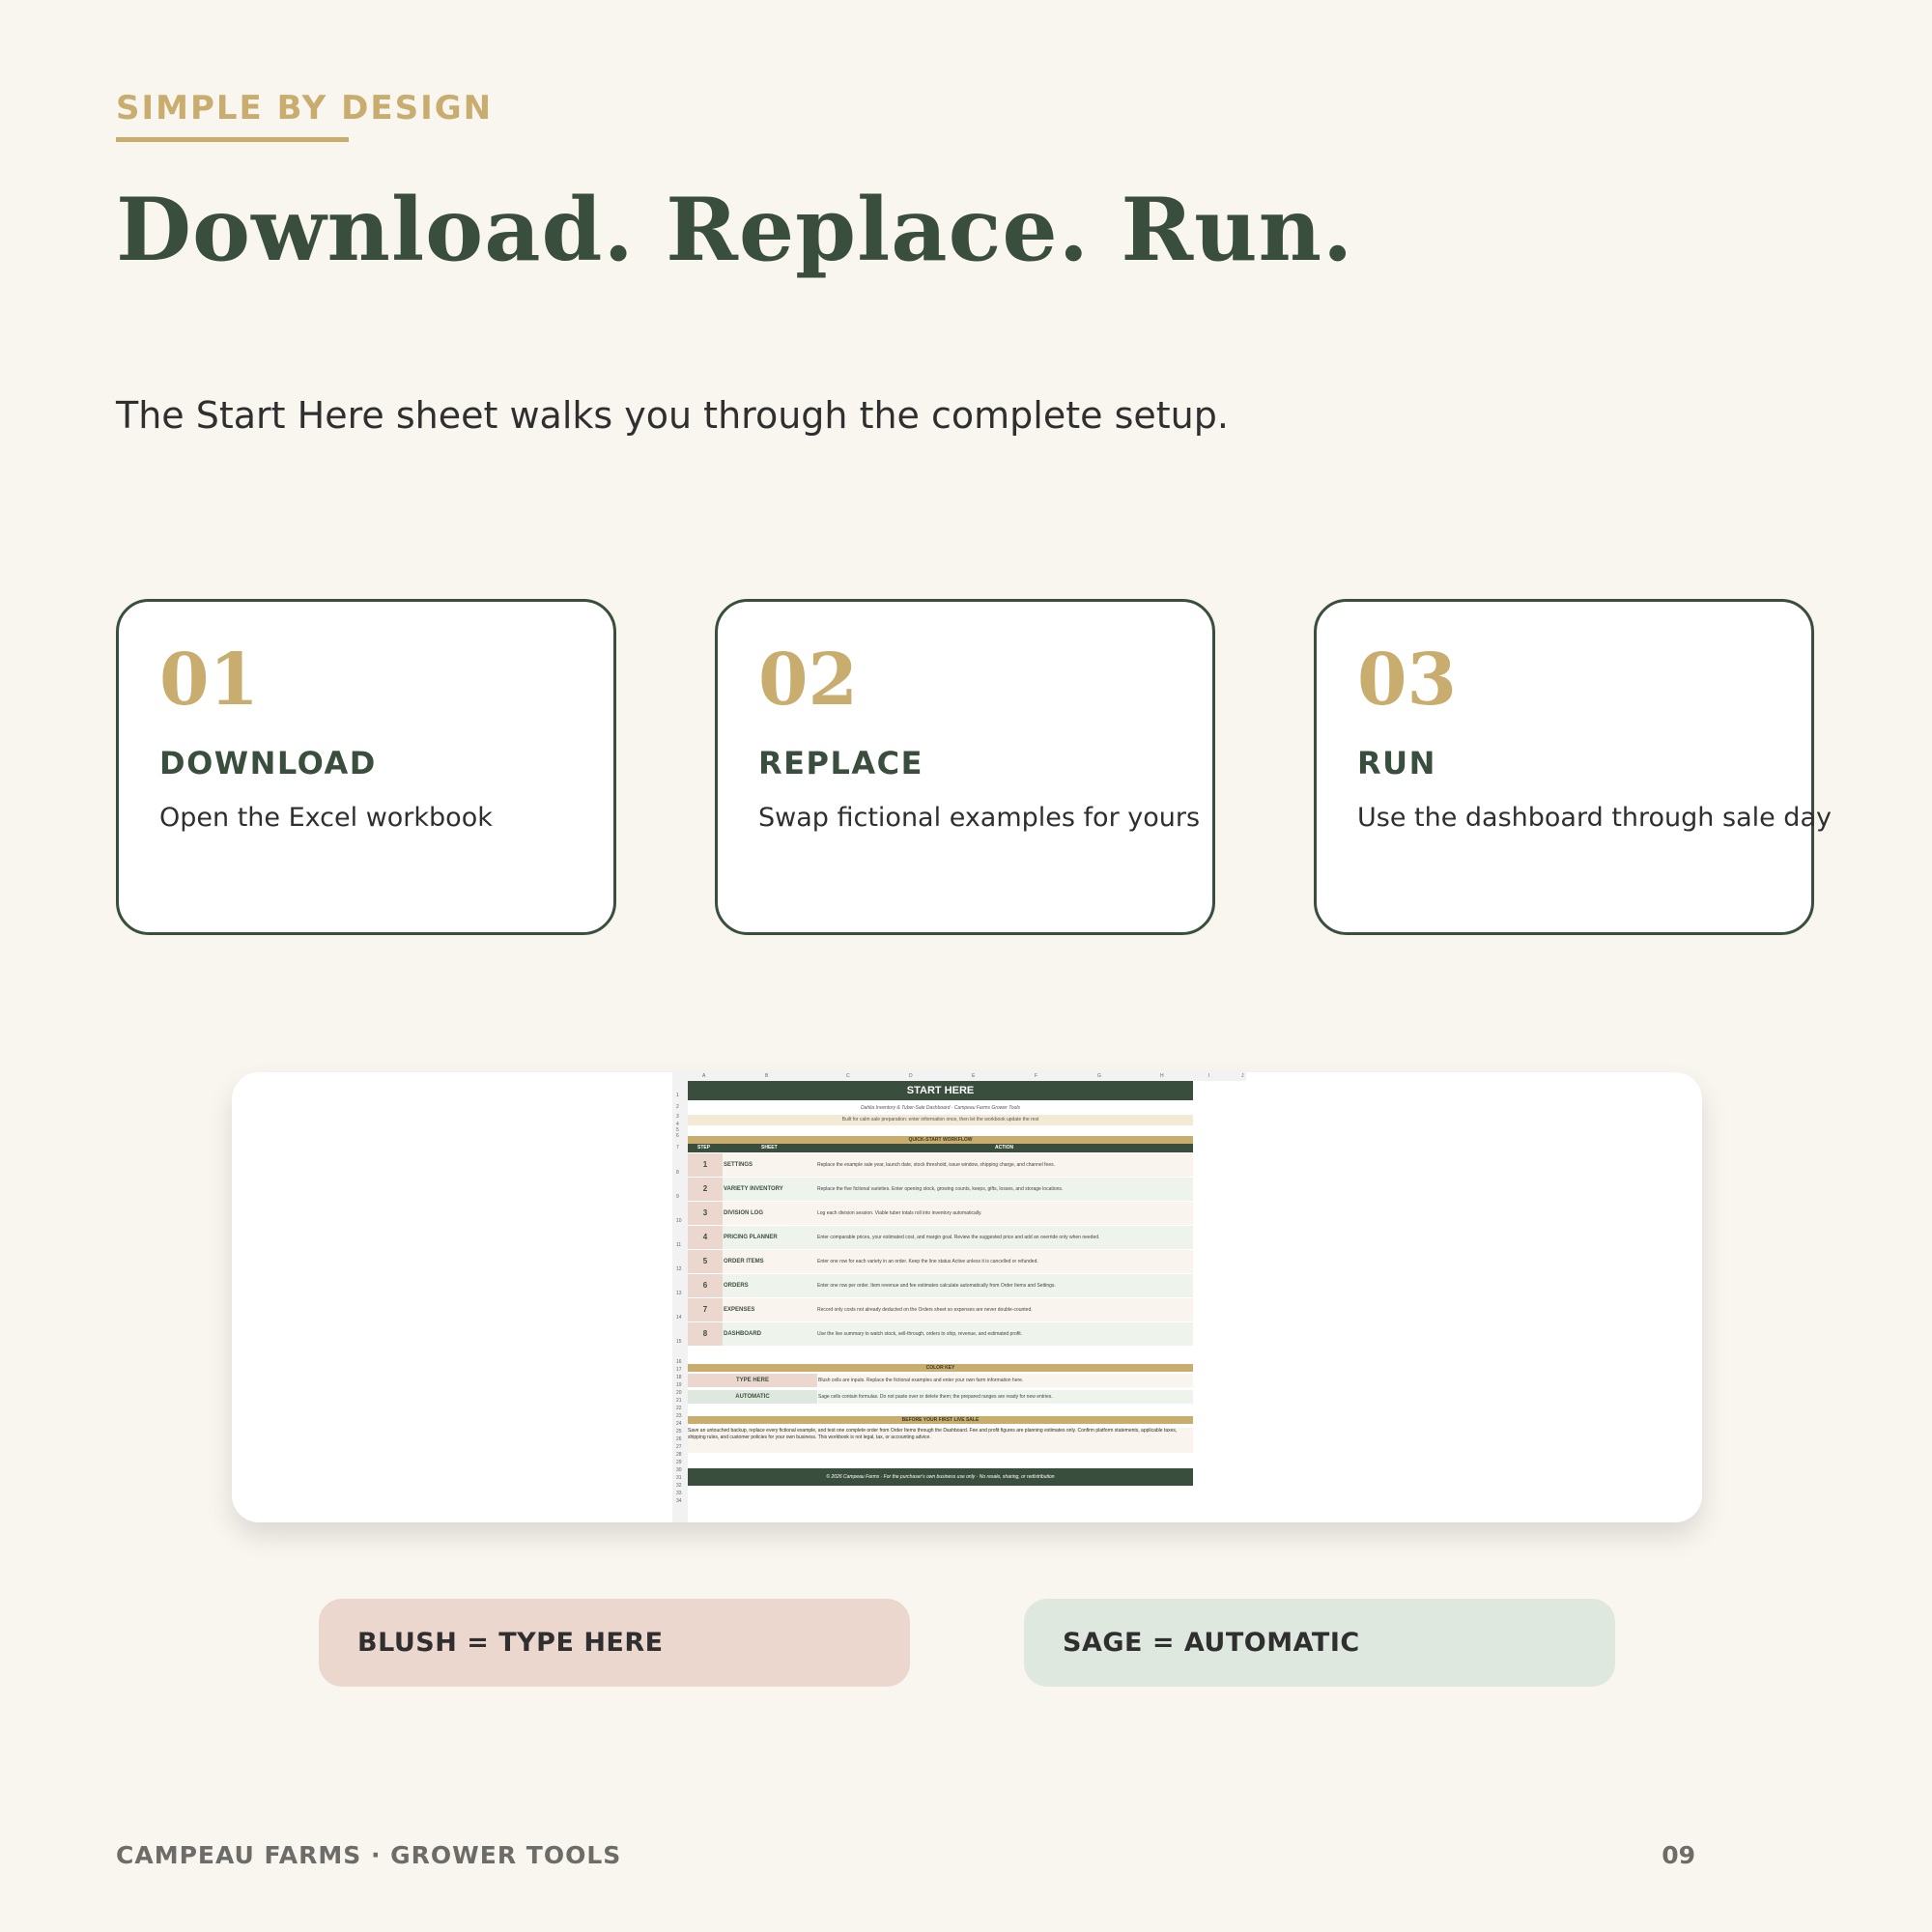 Image resolution: width=1932 pixels, height=1932 pixels. What do you see at coordinates (739, 1310) in the screenshot?
I see `sheet-cell: EXPENSES` at bounding box center [739, 1310].